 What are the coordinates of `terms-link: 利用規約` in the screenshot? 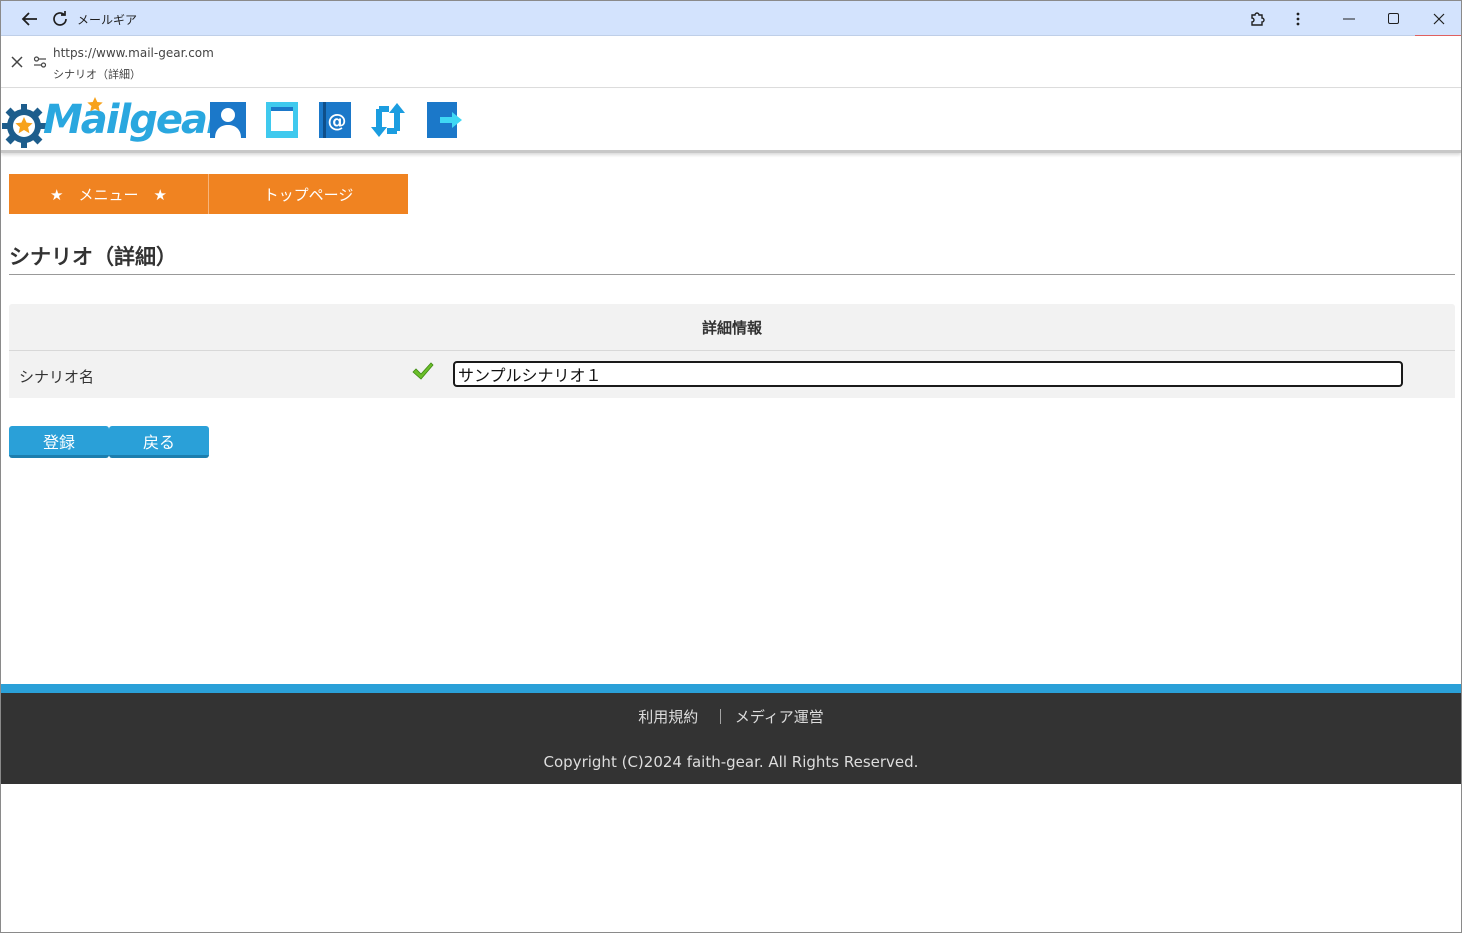 It's located at (668, 717).